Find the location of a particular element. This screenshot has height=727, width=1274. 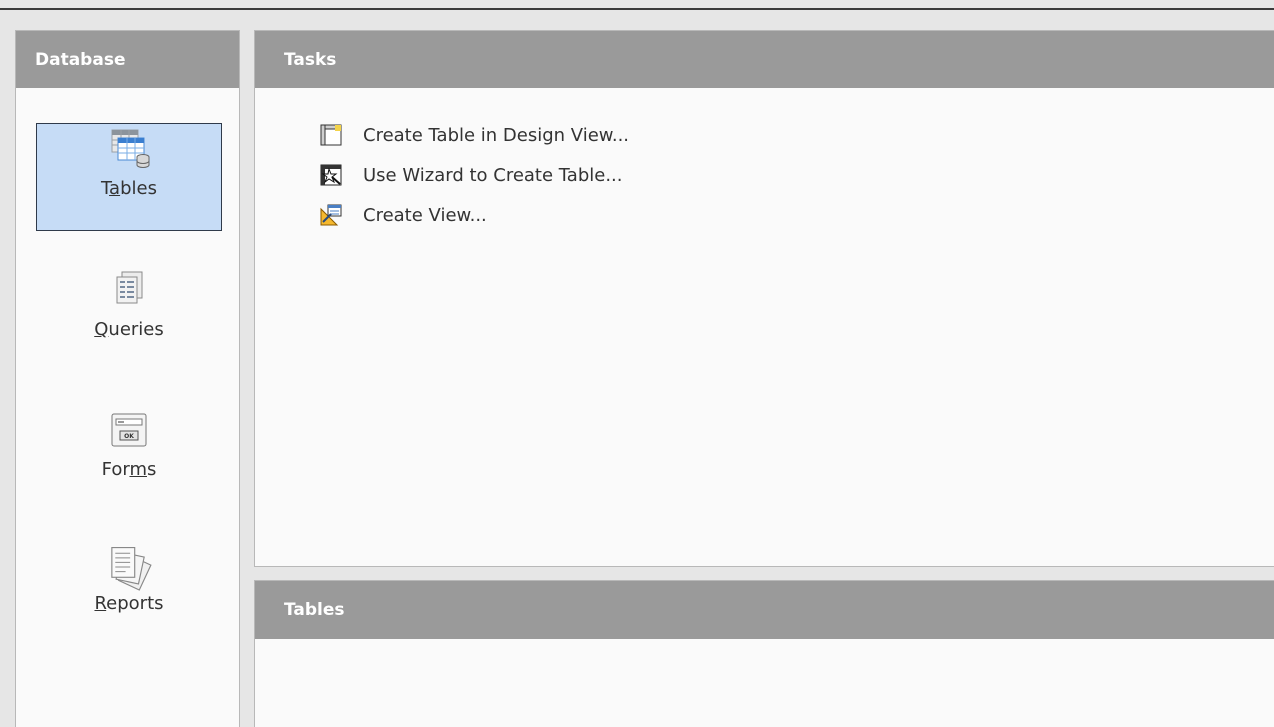

database-item-reports: Reports is located at coordinates (129, 578).